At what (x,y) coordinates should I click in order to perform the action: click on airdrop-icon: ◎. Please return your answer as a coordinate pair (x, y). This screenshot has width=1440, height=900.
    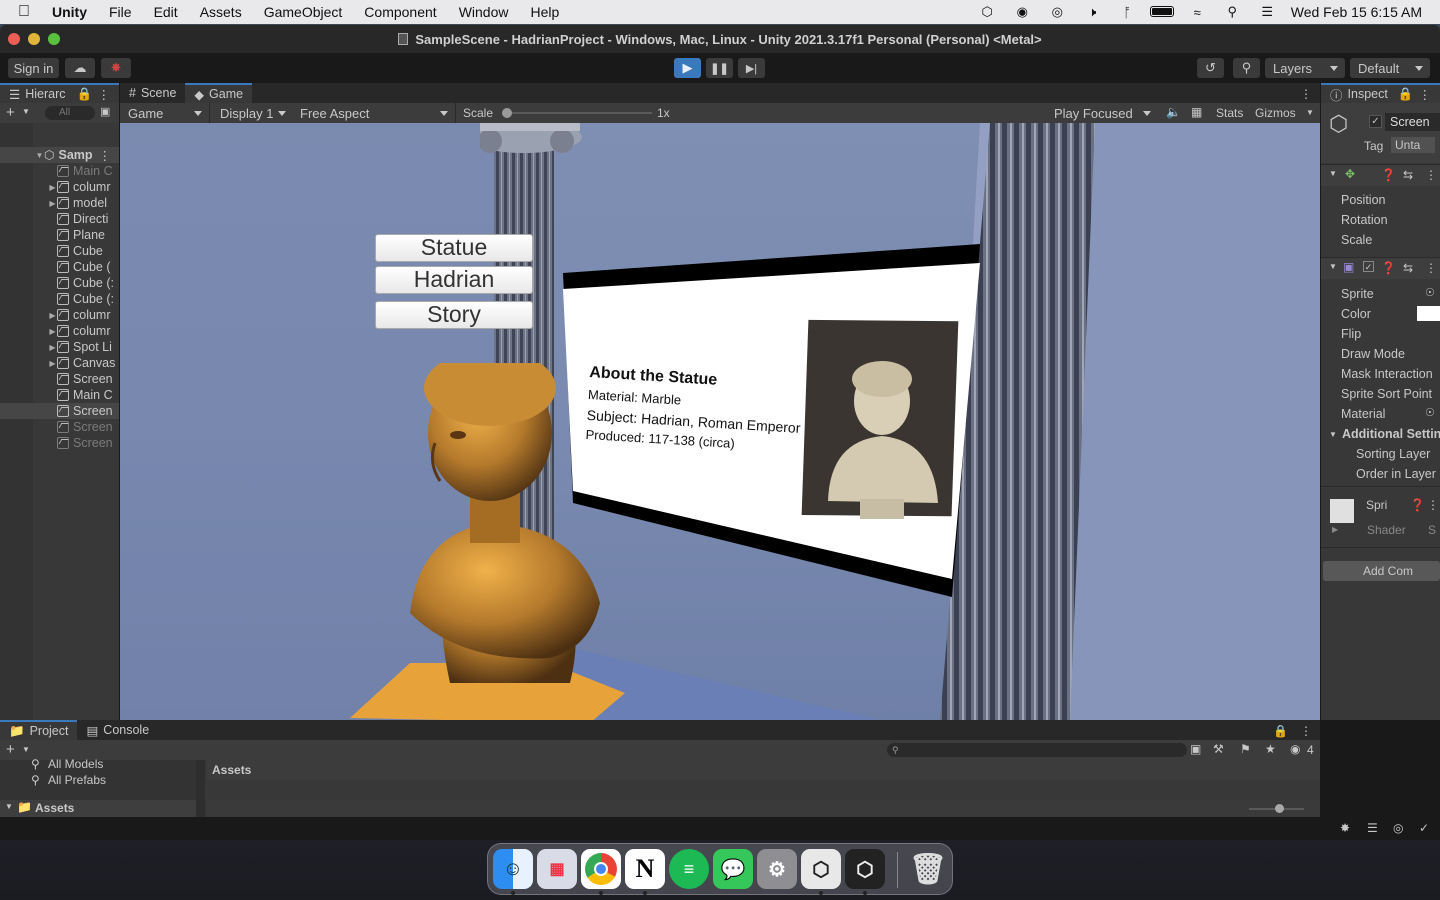
    Looking at the image, I should click on (1057, 12).